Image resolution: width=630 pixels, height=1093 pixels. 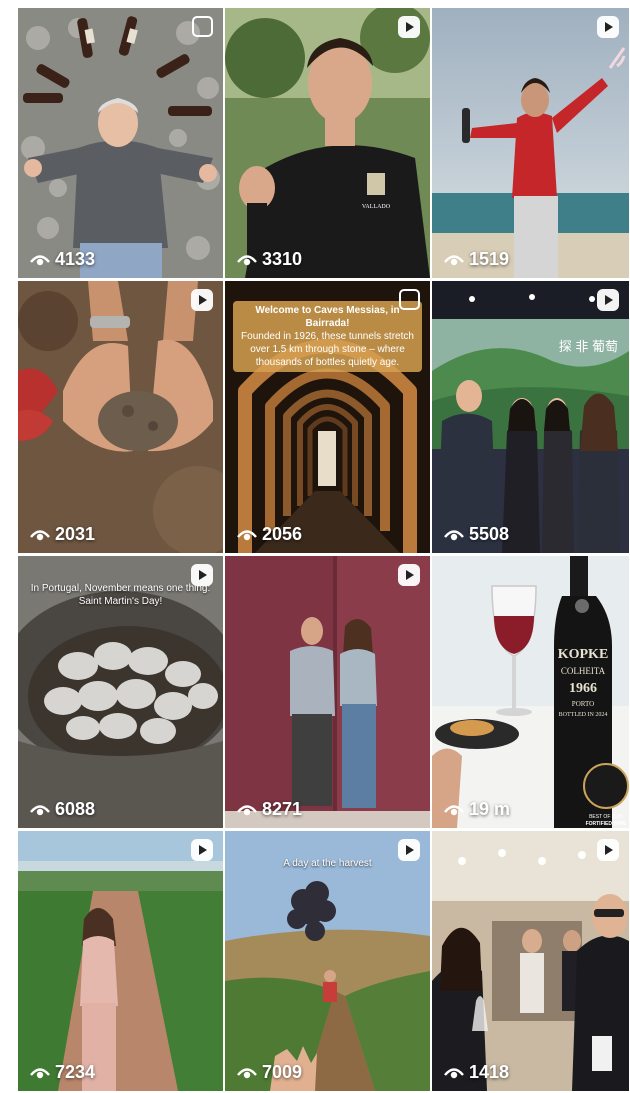 What do you see at coordinates (489, 1072) in the screenshot?
I see `view-count-value: 1418` at bounding box center [489, 1072].